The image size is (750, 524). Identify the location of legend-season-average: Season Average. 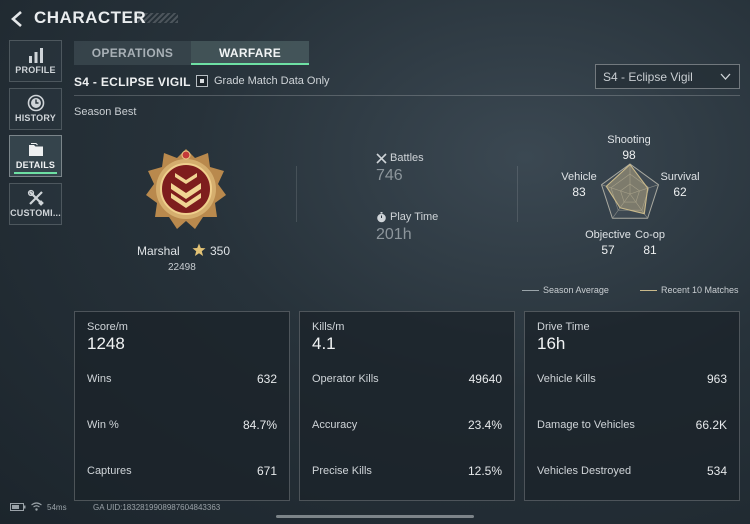
(576, 290).